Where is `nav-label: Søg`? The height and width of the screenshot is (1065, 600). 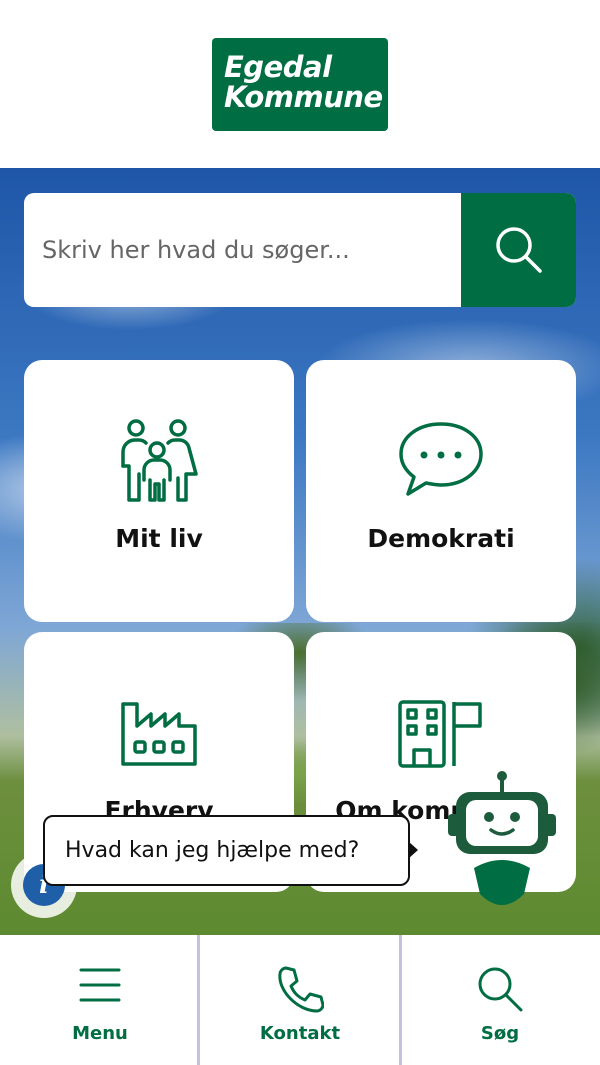
nav-label: Søg is located at coordinates (500, 1033).